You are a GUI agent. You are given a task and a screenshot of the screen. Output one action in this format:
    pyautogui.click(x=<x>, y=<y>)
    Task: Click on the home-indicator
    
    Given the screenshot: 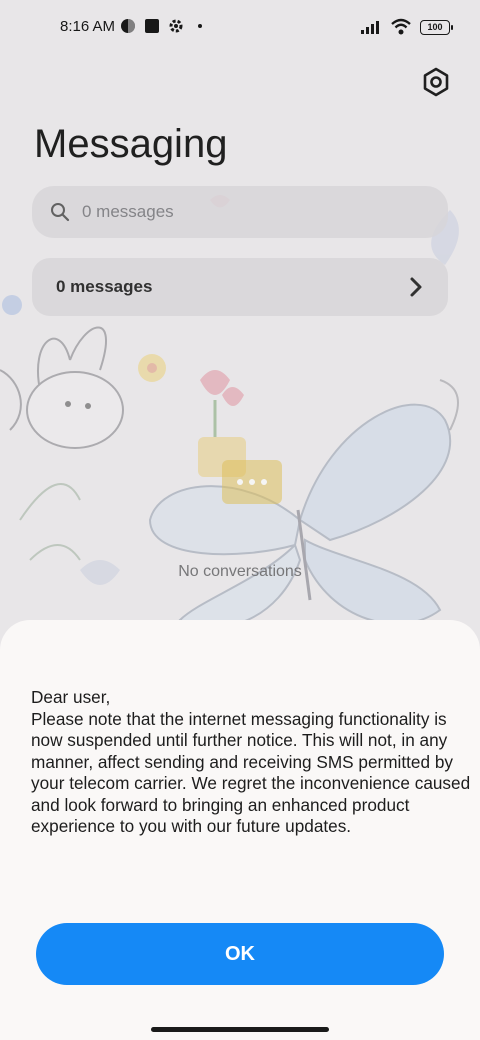 What is the action you would take?
    pyautogui.click(x=240, y=1029)
    